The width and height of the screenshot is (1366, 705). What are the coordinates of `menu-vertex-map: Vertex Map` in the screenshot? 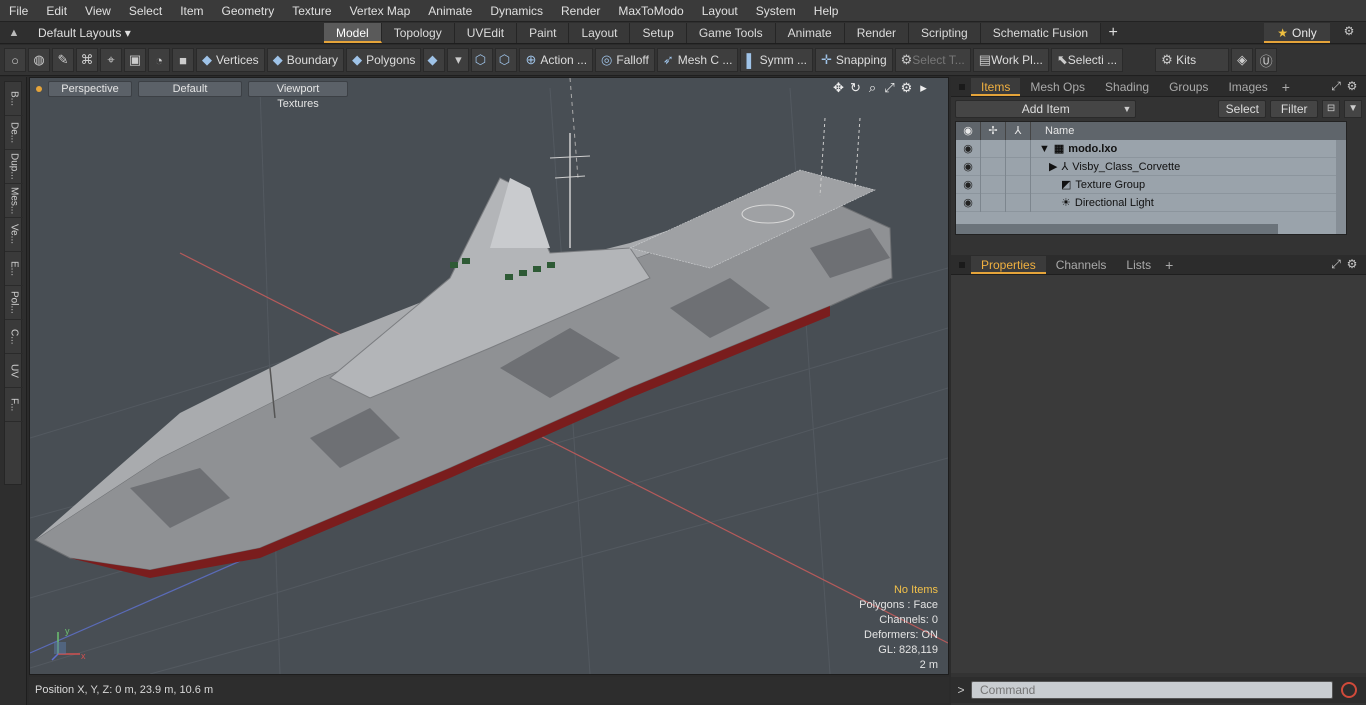 It's located at (380, 11).